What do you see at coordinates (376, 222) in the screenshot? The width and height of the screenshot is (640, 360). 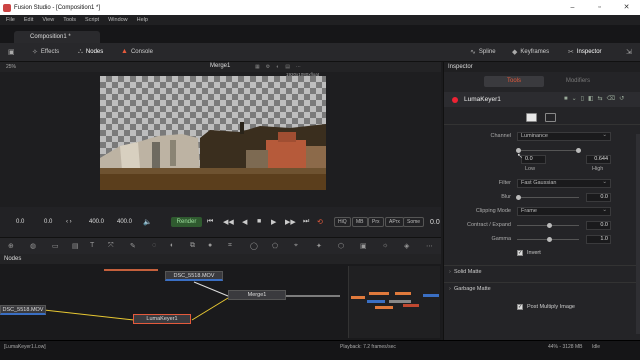 I see `prx-toggle: Prx` at bounding box center [376, 222].